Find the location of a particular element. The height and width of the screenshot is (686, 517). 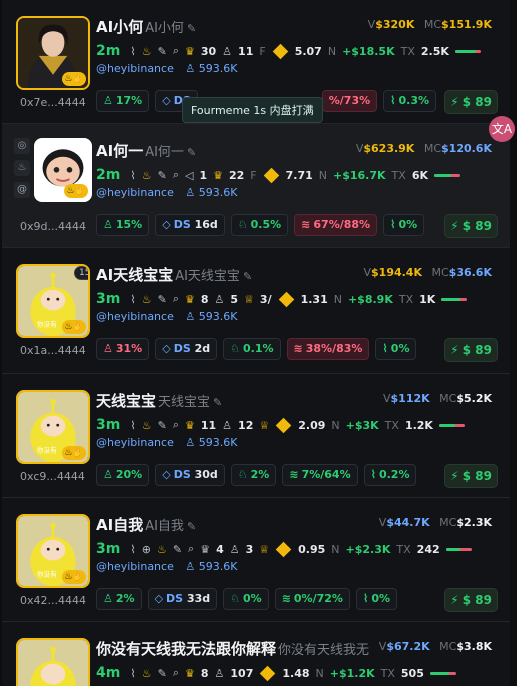

call-count: 1 is located at coordinates (203, 175).